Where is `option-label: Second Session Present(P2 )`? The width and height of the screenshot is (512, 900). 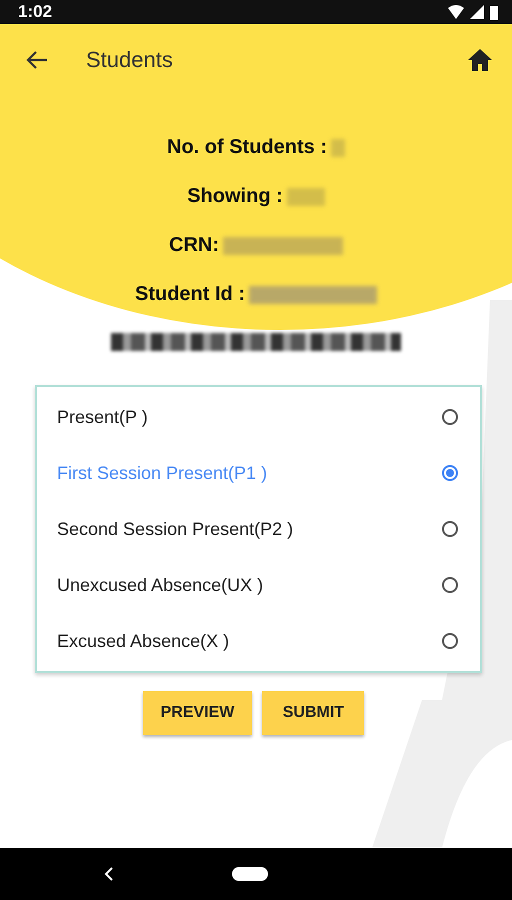 option-label: Second Session Present(P2 ) is located at coordinates (175, 529).